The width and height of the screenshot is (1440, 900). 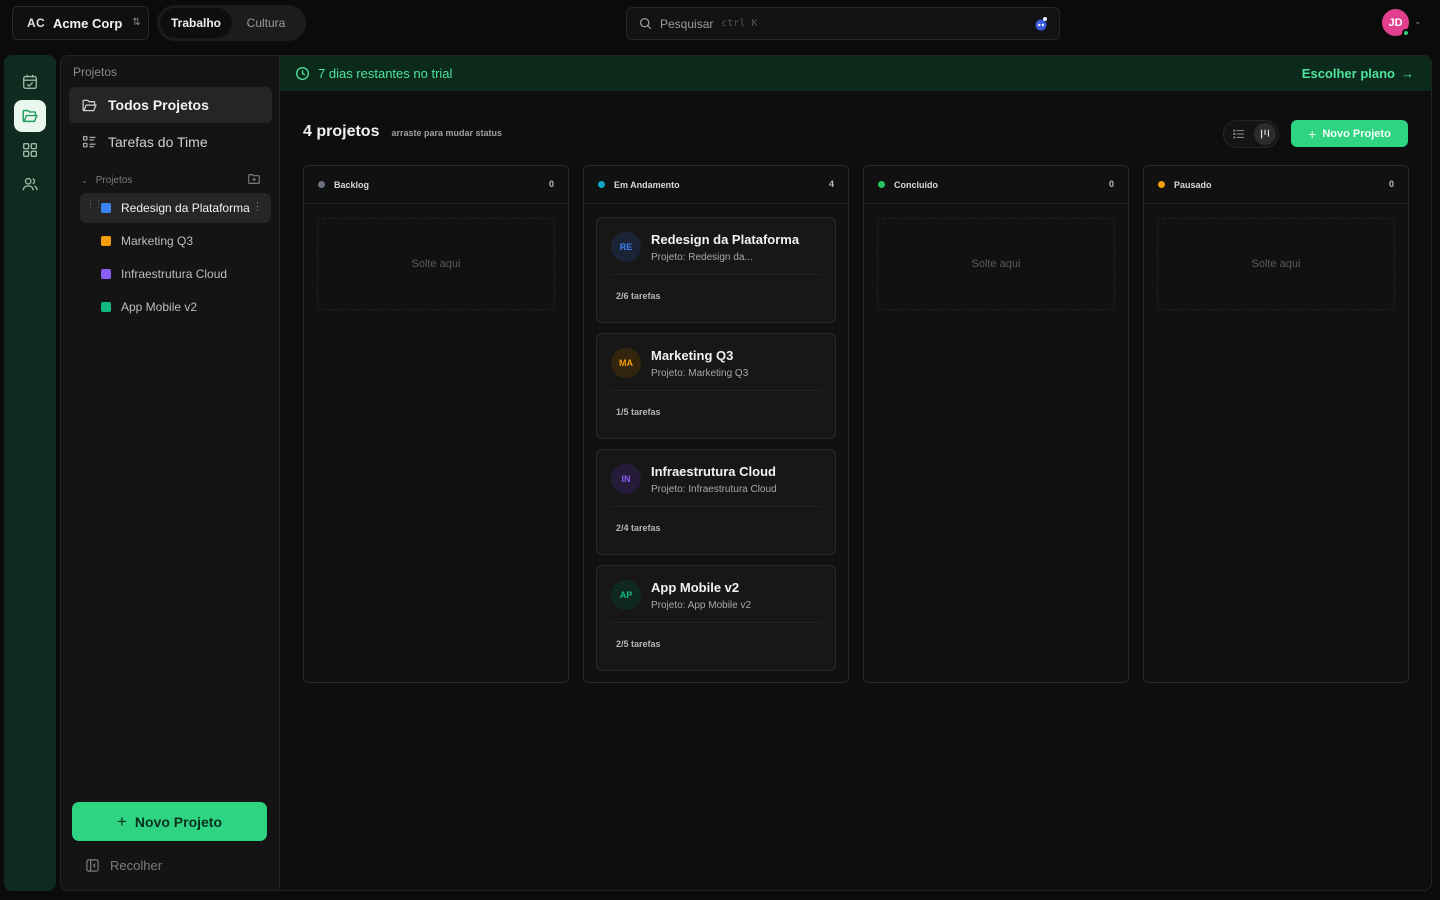 I want to click on choose-plan-label: Escolher plano, so click(x=1348, y=73).